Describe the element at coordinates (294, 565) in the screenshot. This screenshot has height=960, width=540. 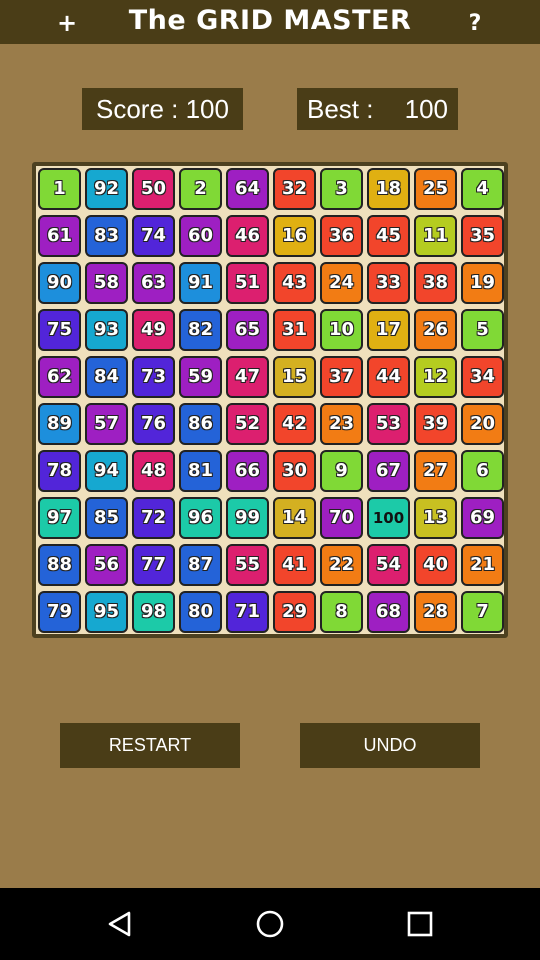
I see `tile-41: 41` at that location.